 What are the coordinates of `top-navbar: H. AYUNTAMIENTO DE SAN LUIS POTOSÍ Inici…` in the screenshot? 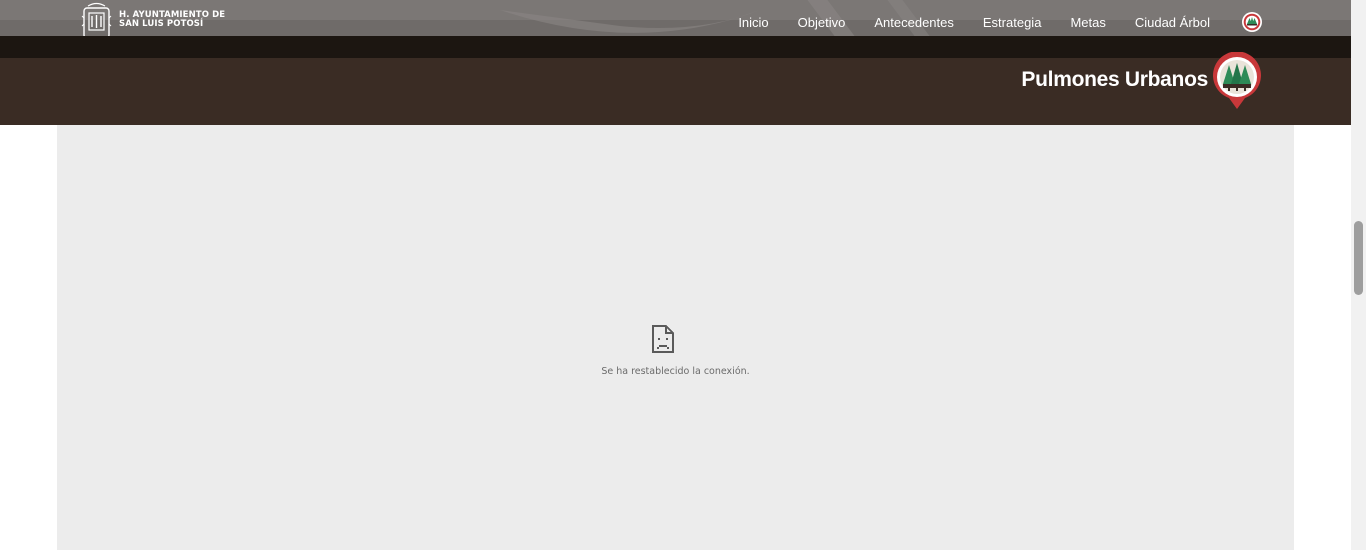 It's located at (675, 18).